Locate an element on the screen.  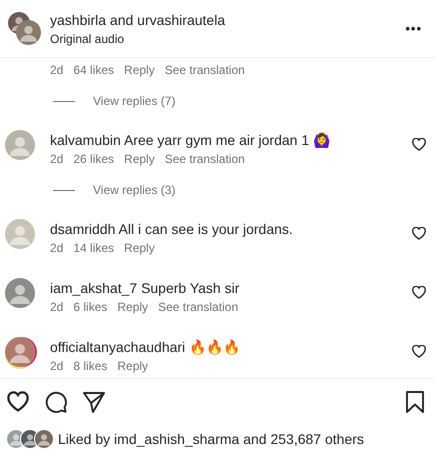
comment-icon is located at coordinates (56, 402).